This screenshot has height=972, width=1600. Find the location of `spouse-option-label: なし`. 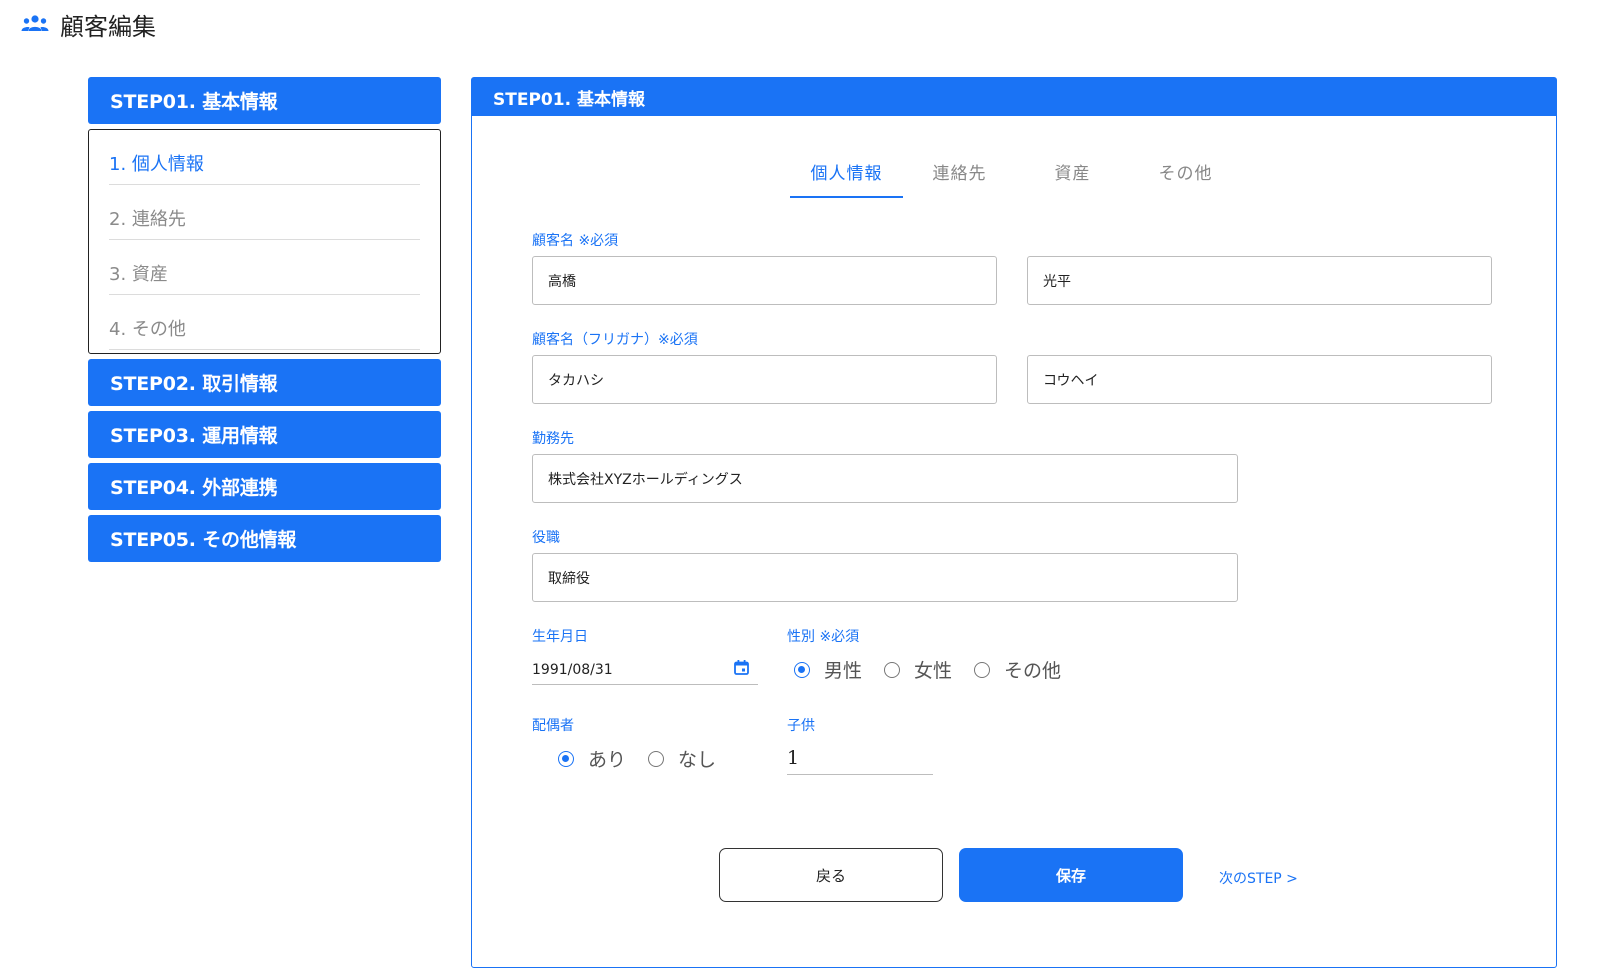

spouse-option-label: なし is located at coordinates (697, 760).